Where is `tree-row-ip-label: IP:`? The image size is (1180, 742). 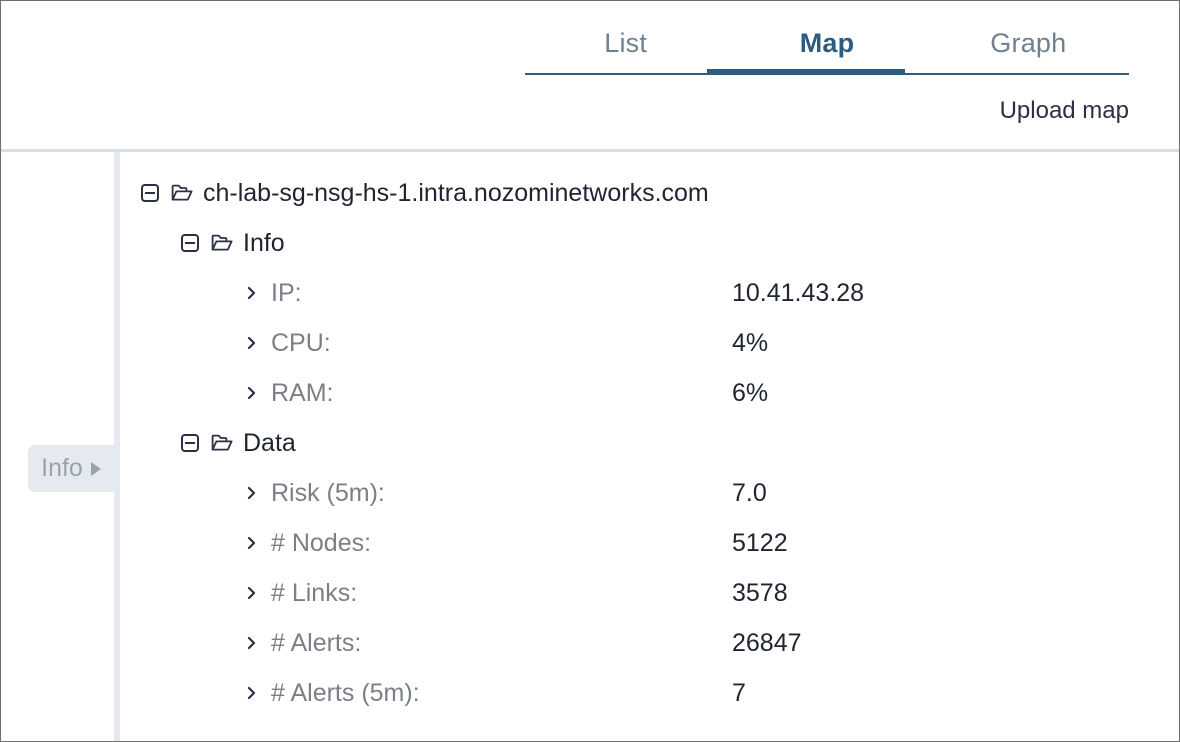
tree-row-ip-label: IP: is located at coordinates (286, 292).